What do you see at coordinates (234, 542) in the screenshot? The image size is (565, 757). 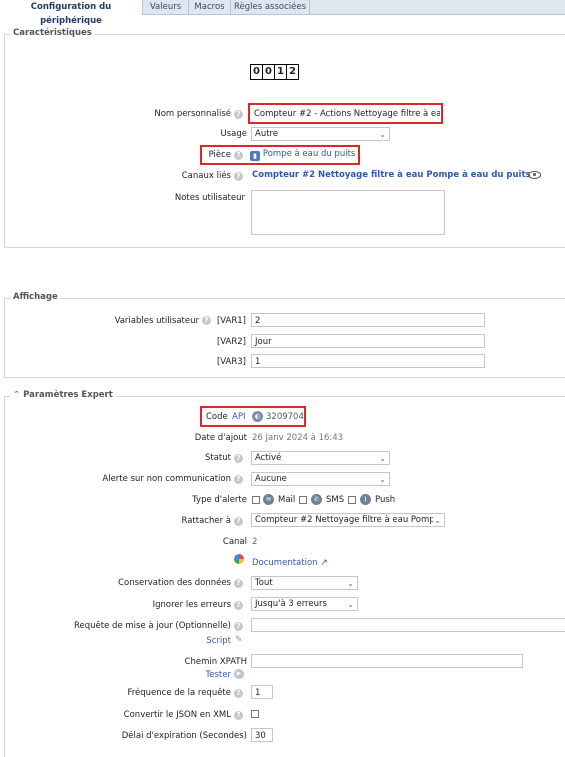 I see `canal-label: Canal` at bounding box center [234, 542].